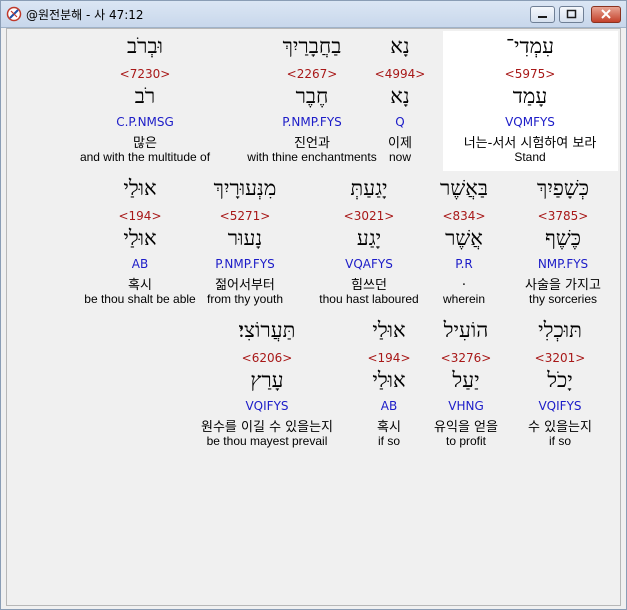  Describe the element at coordinates (14, 14) in the screenshot. I see `app-icon` at that location.